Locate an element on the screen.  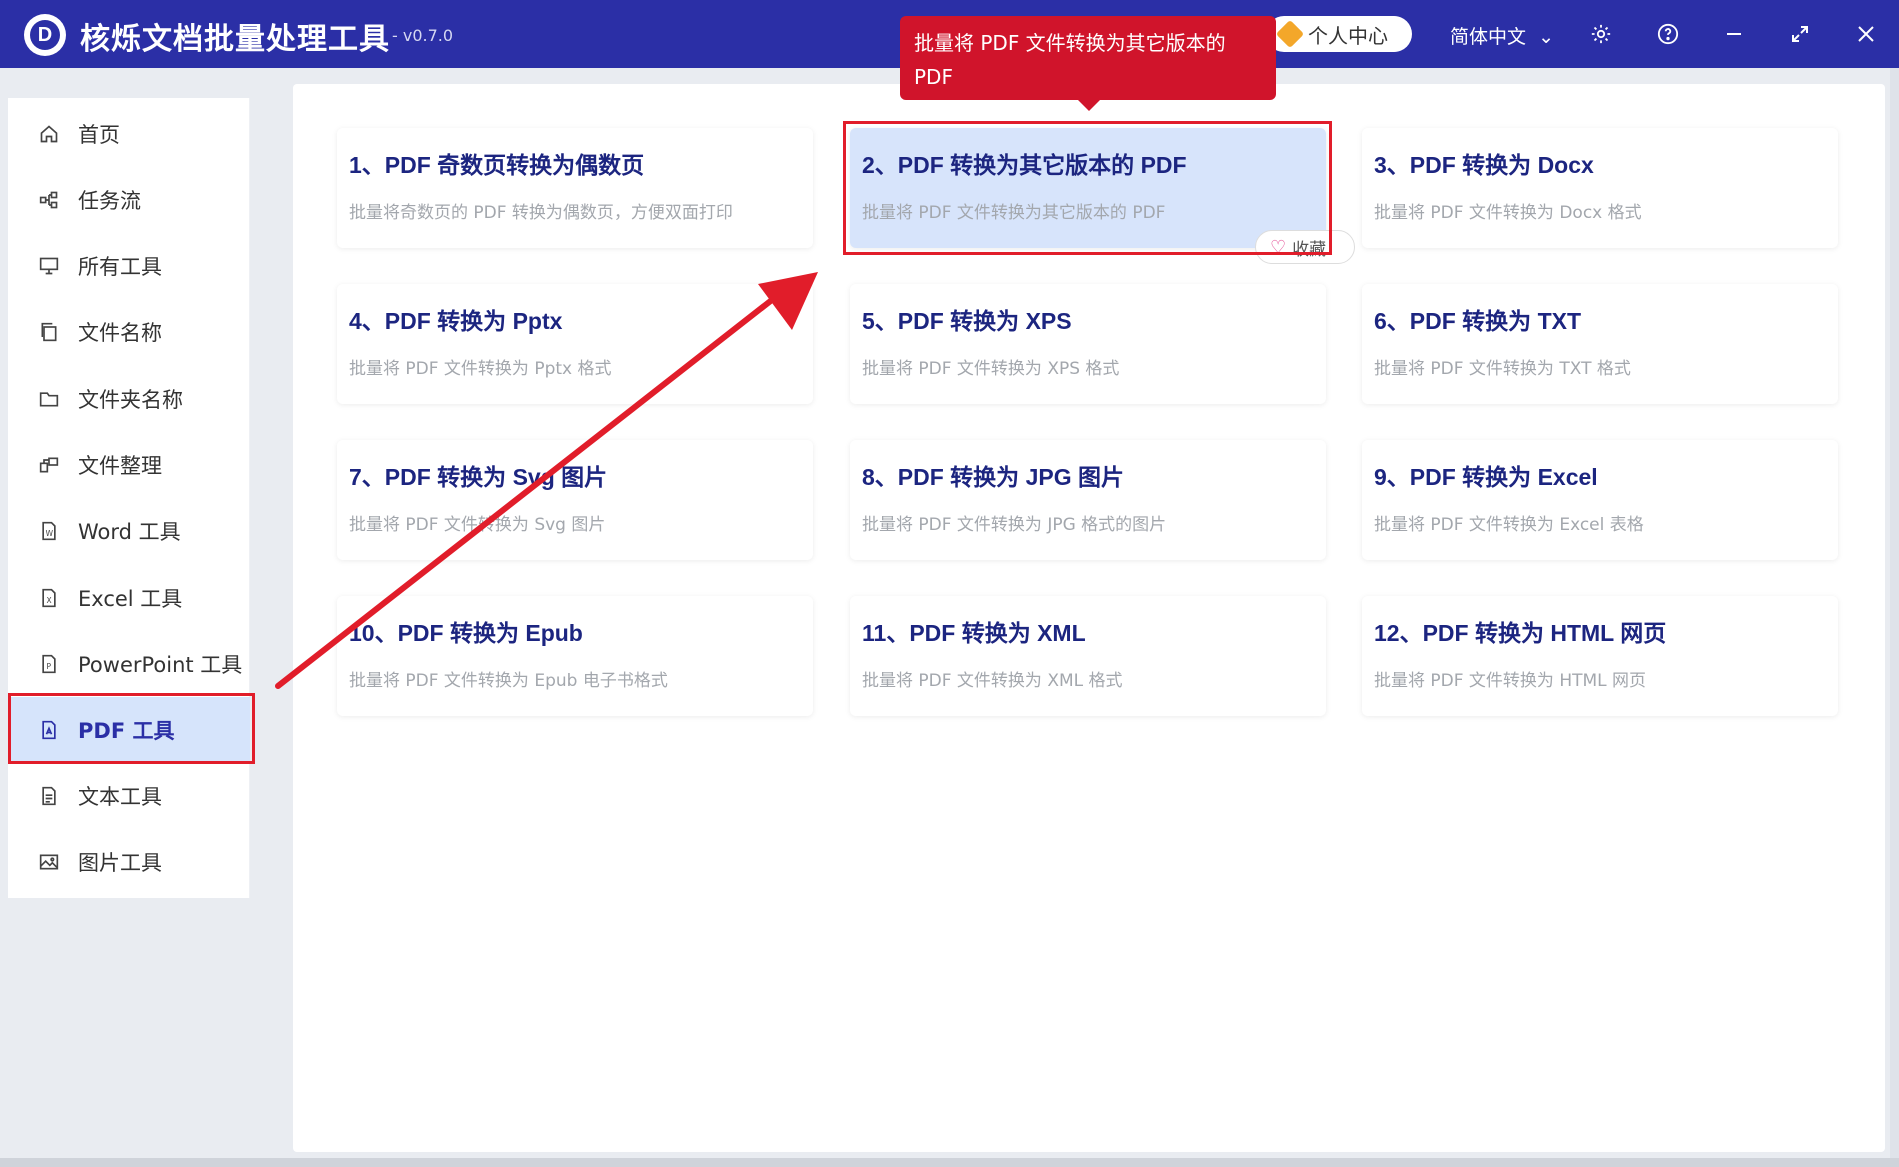
tool-card-desc: 批量将奇数页的 PDF 转换为偶数页，方便双面打印 is located at coordinates (541, 213).